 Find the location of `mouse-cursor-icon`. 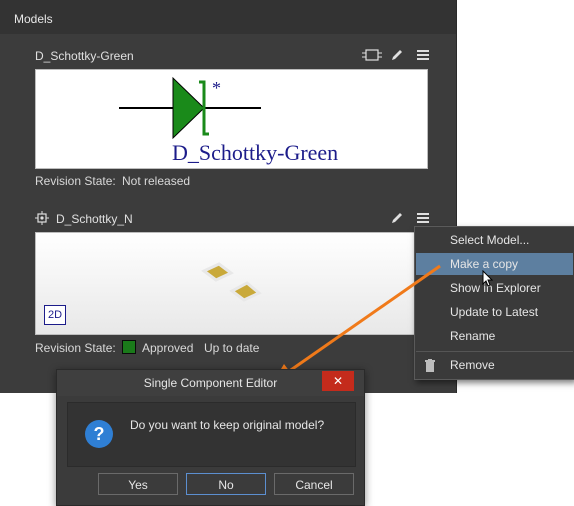

mouse-cursor-icon is located at coordinates (488, 278).